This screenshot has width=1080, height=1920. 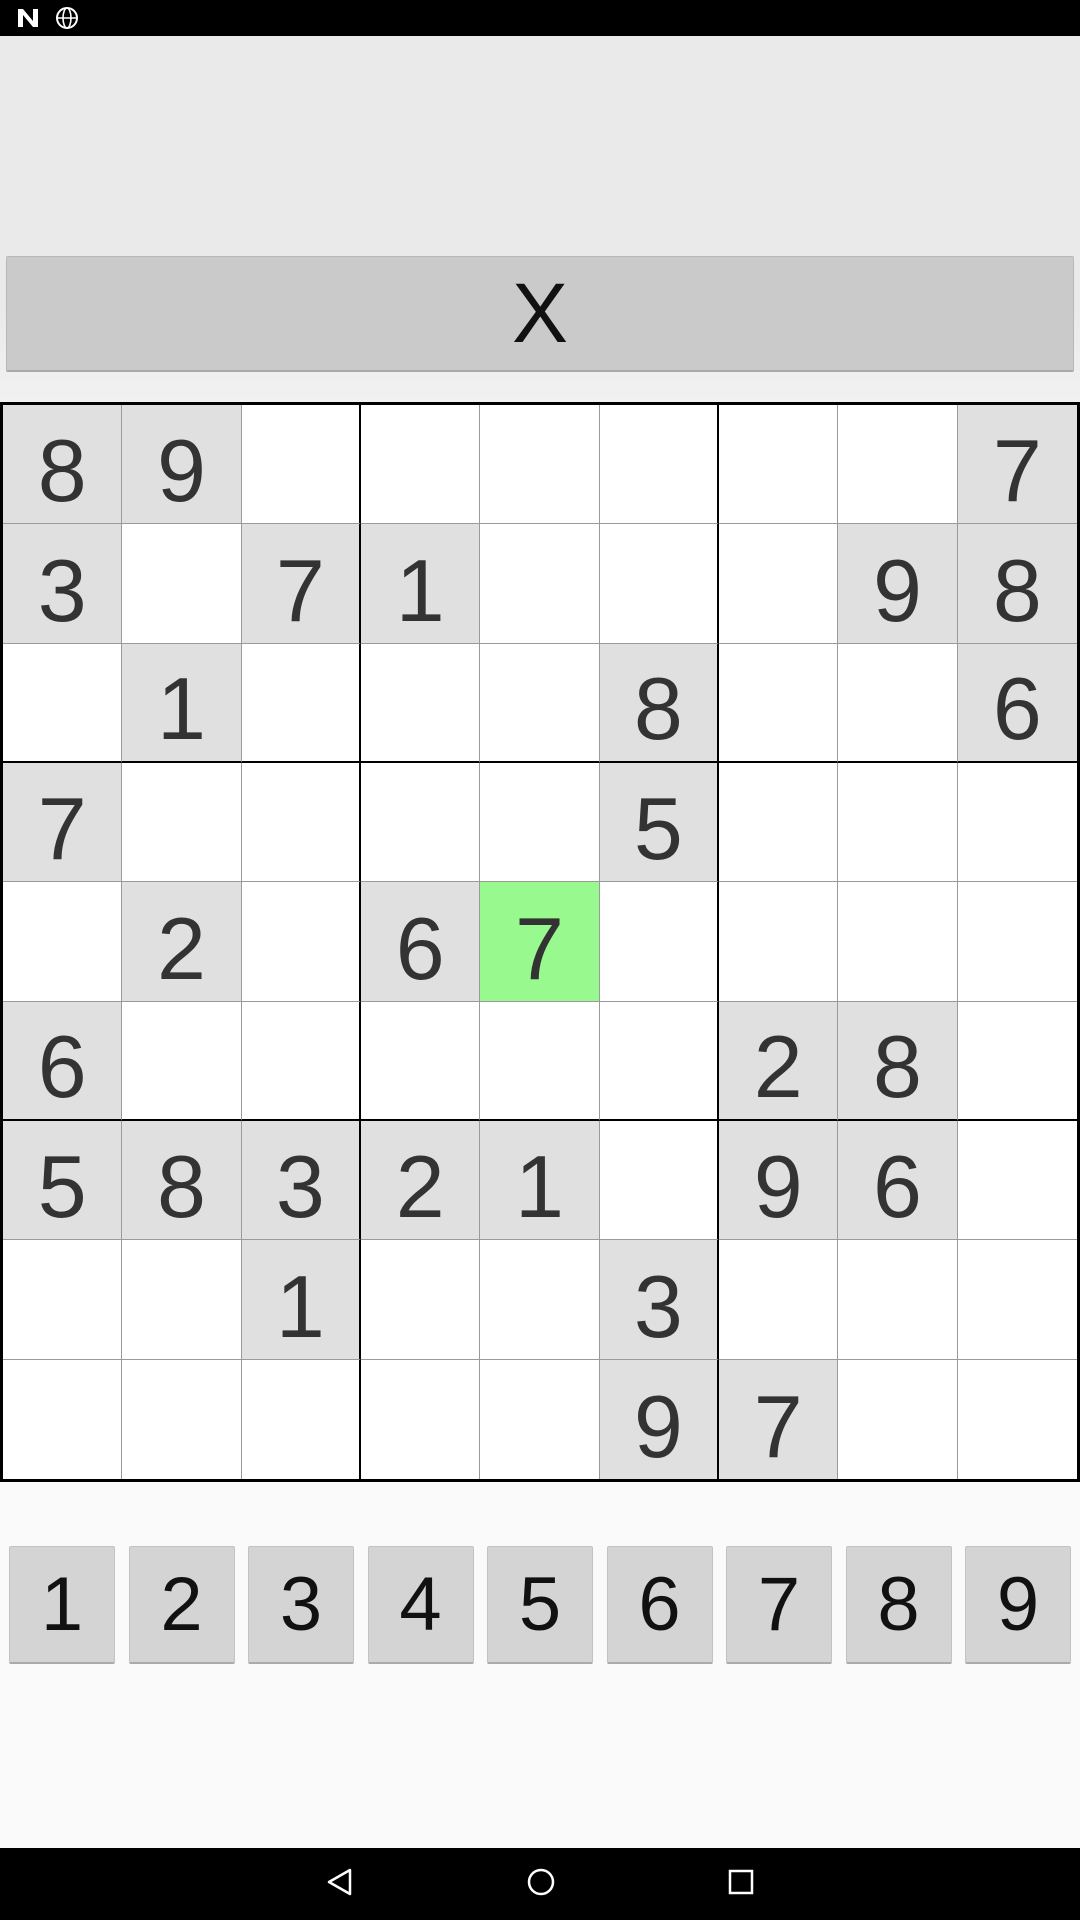 What do you see at coordinates (301, 465) in the screenshot?
I see `board-cell-r1c3` at bounding box center [301, 465].